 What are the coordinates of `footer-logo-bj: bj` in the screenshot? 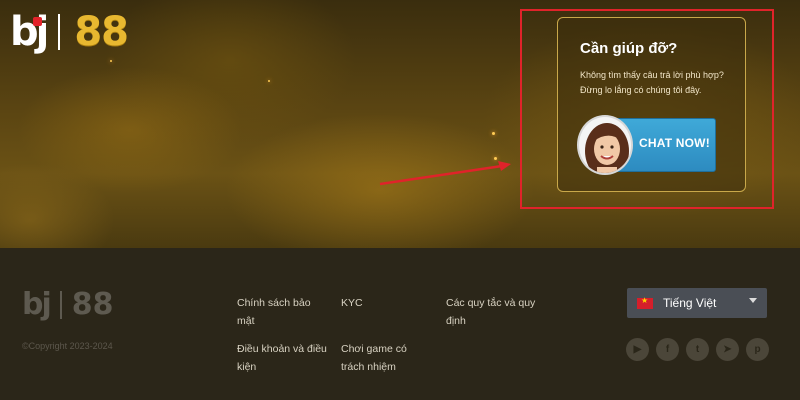 It's located at (37, 304).